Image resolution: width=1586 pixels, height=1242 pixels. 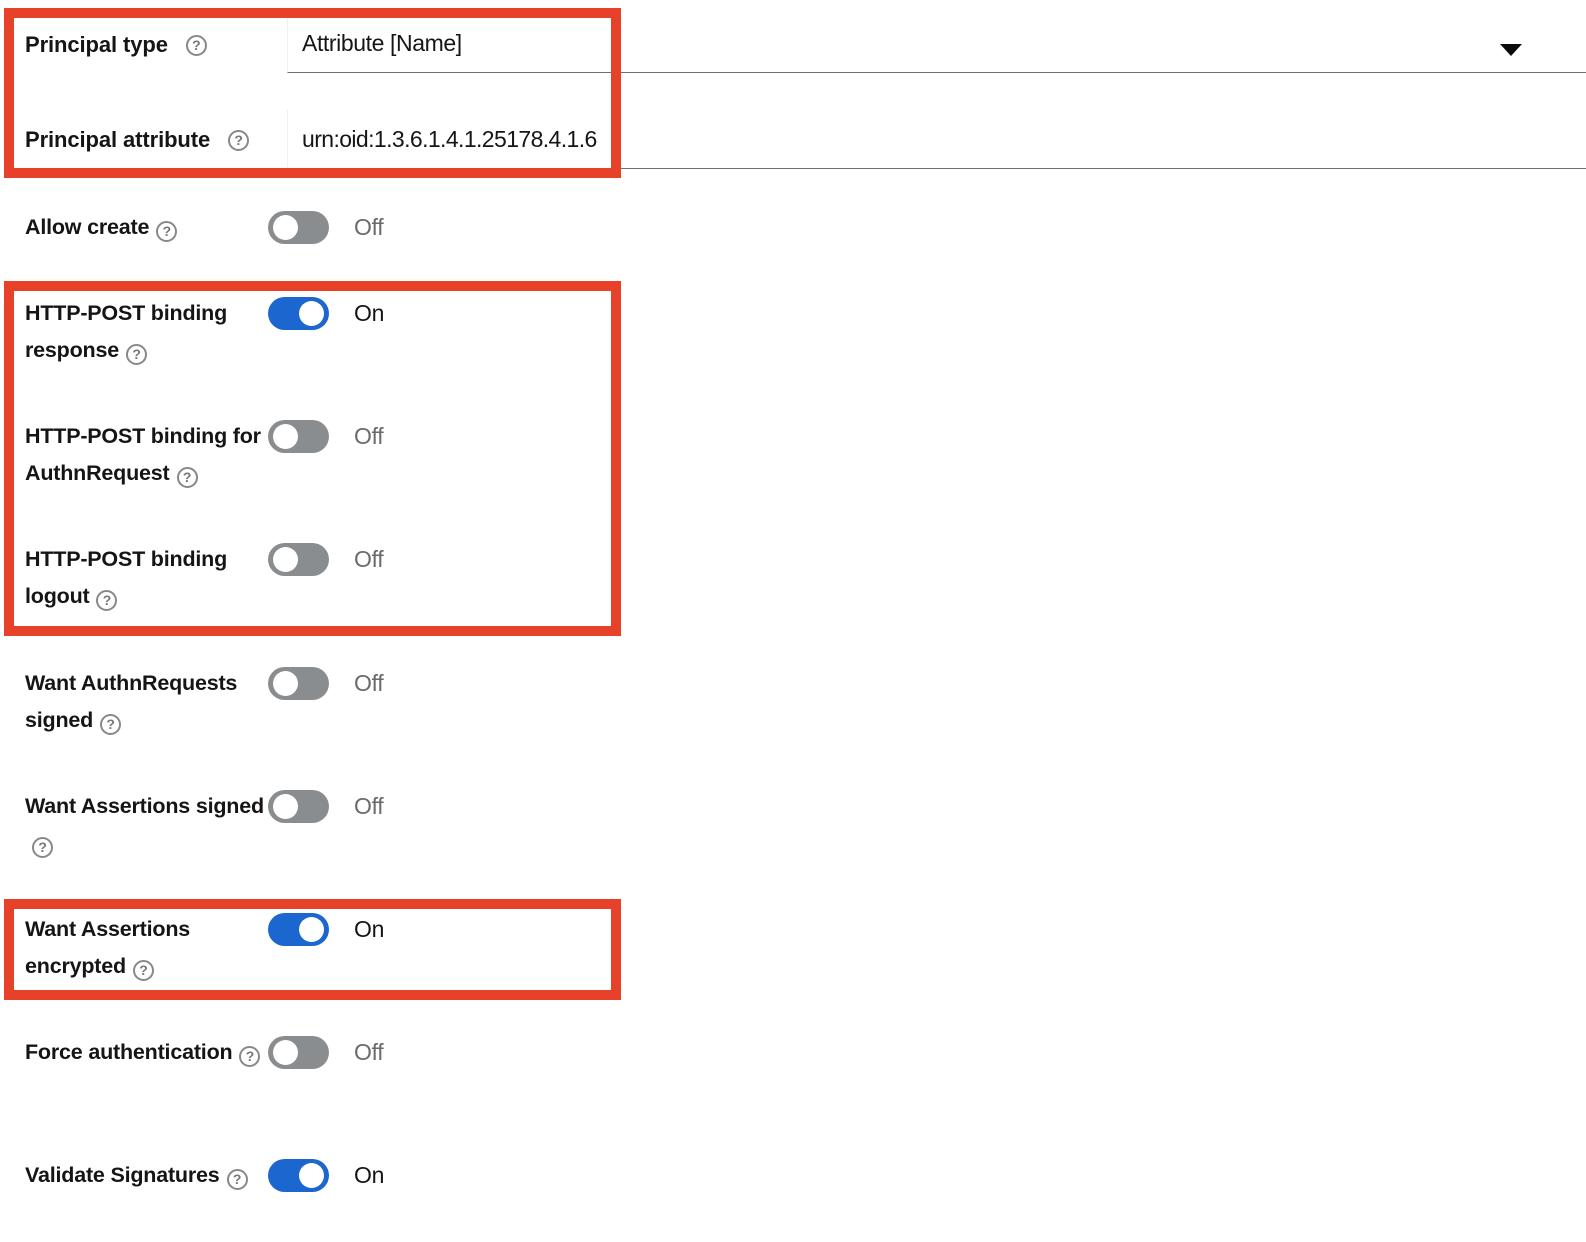 What do you see at coordinates (118, 139) in the screenshot?
I see `principal-attribute-label-text: Principal attribute` at bounding box center [118, 139].